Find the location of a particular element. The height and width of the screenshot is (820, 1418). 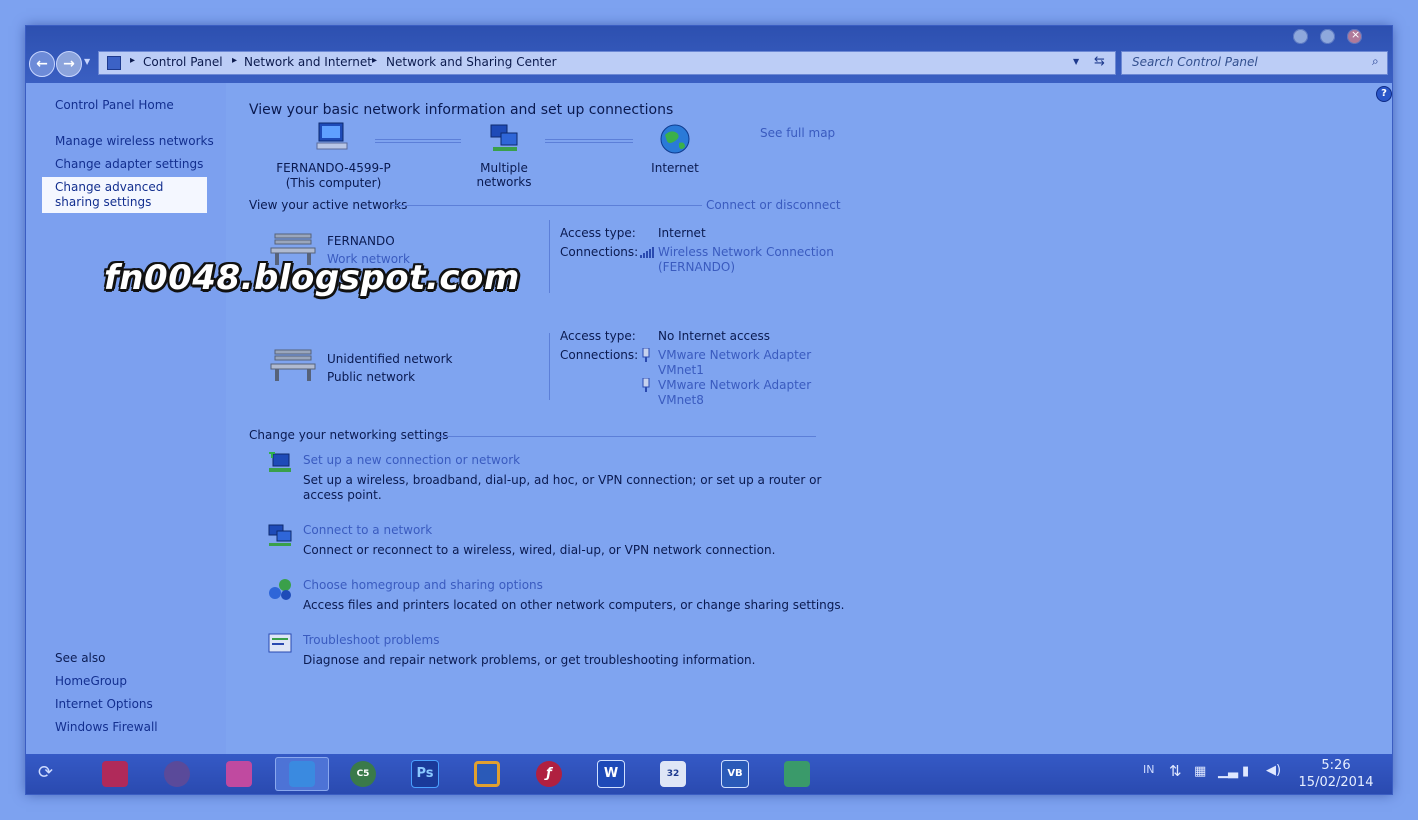

back-button: ← is located at coordinates (42, 64).